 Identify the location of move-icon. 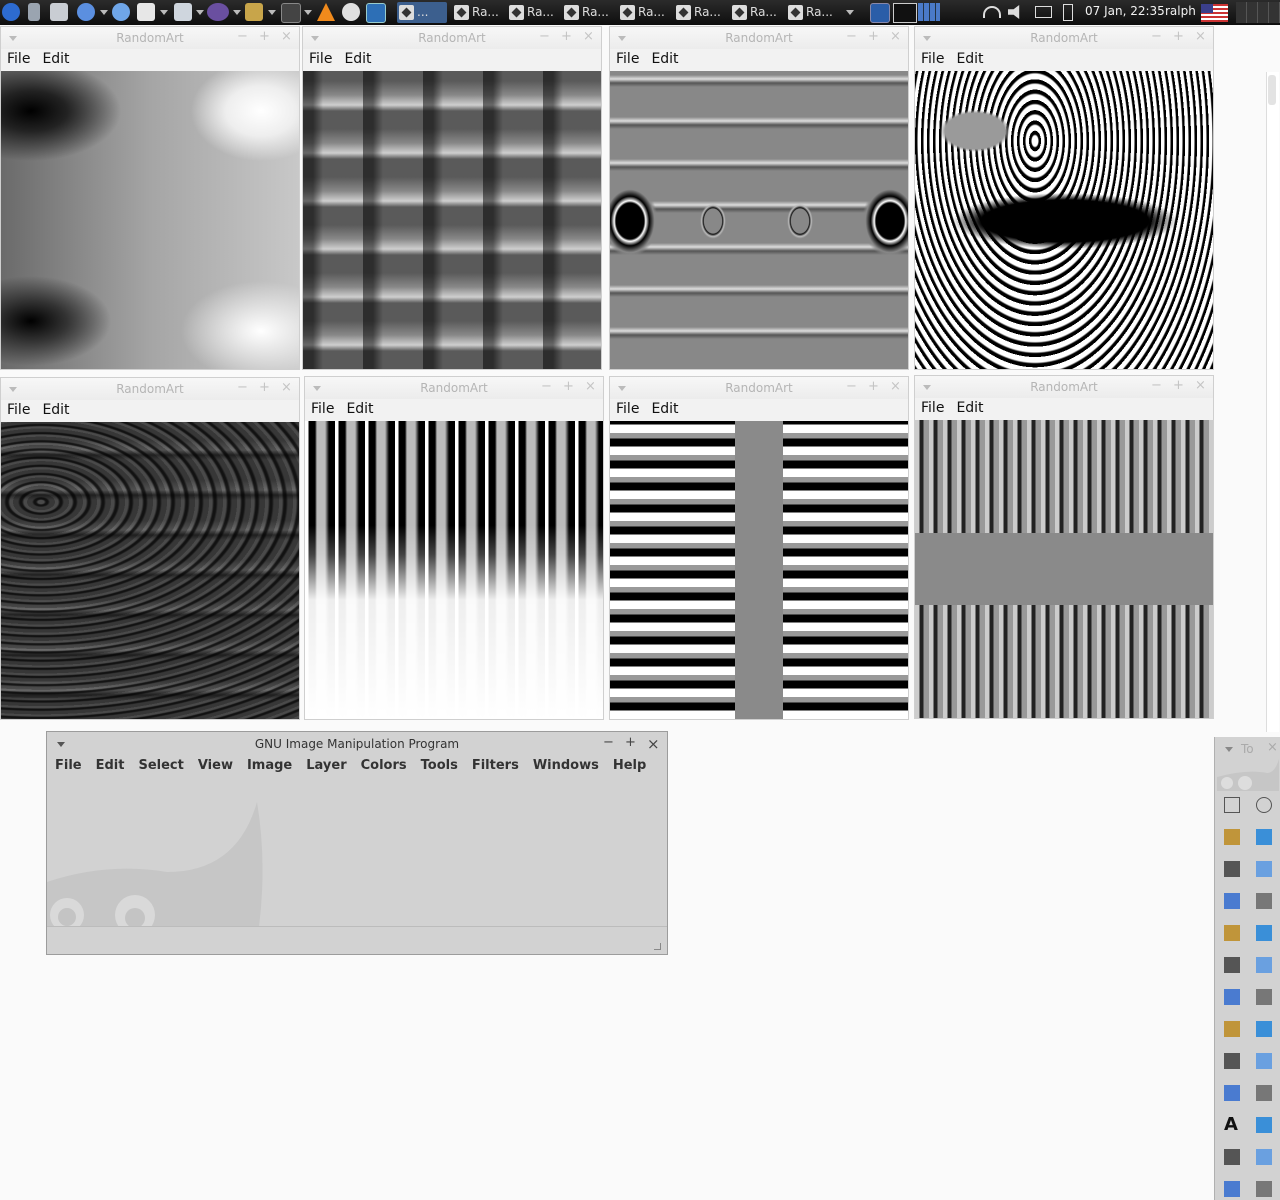
(1264, 965).